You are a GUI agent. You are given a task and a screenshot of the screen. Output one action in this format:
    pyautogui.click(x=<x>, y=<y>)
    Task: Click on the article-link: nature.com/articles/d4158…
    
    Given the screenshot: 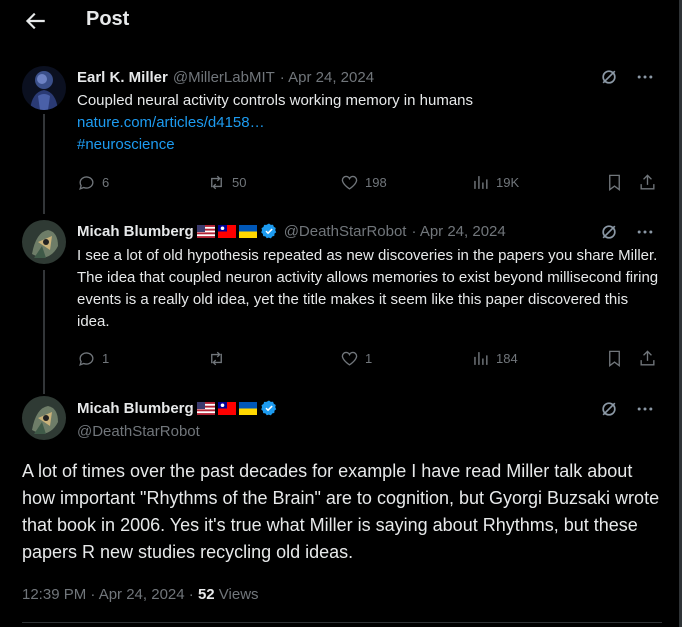 What is the action you would take?
    pyautogui.click(x=369, y=123)
    